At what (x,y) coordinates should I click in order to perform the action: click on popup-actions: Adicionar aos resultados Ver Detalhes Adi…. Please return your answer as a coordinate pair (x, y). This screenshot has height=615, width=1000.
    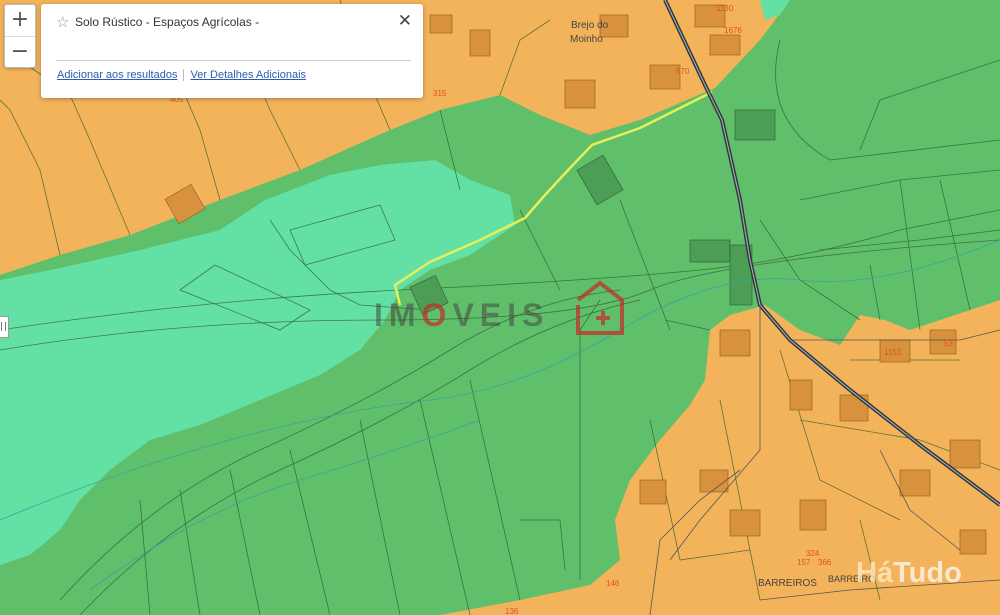
    Looking at the image, I should click on (181, 75).